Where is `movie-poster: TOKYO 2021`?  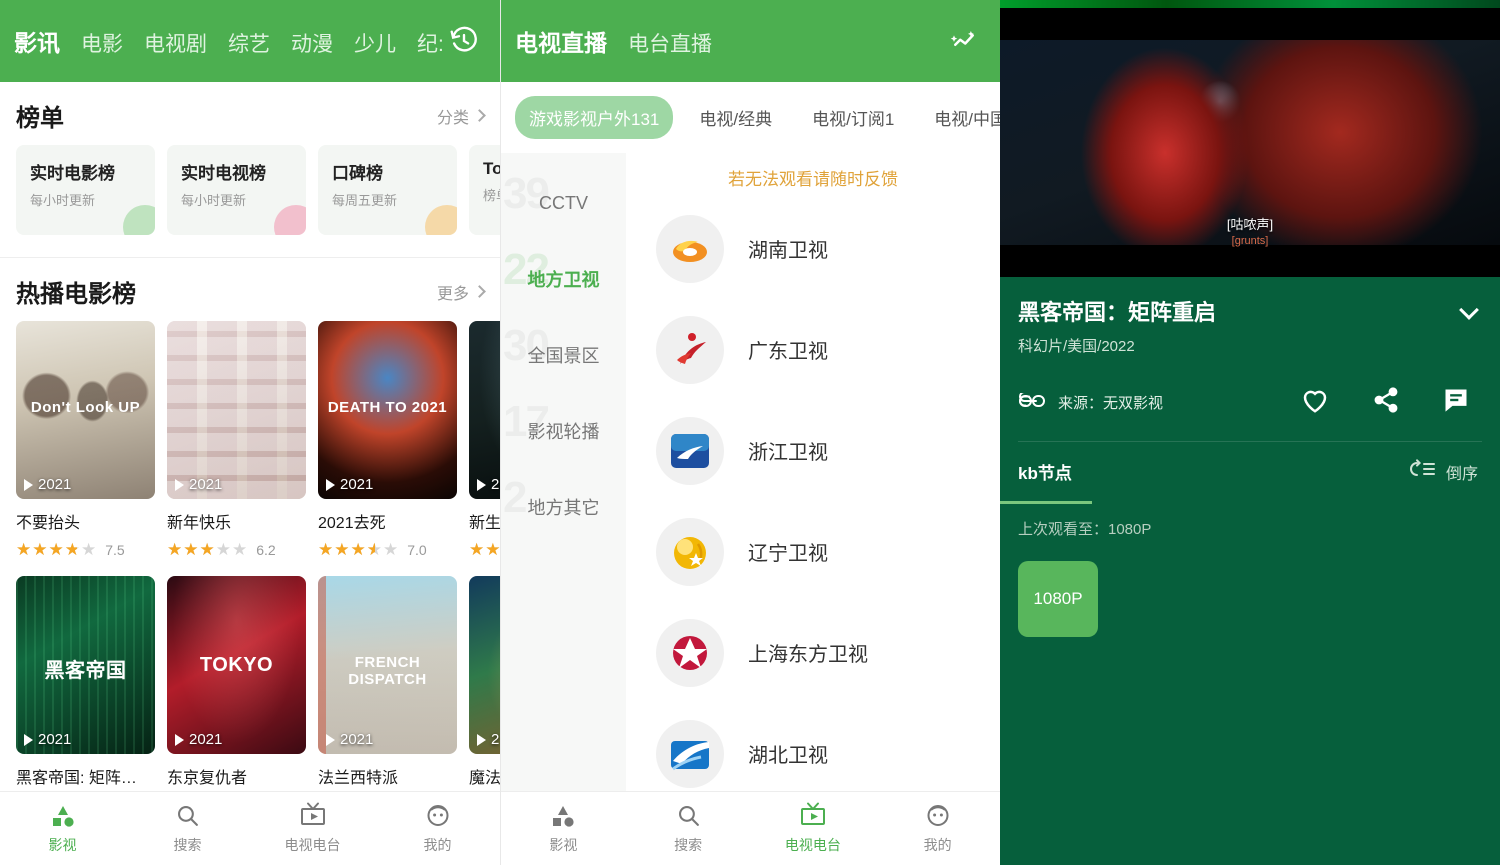 movie-poster: TOKYO 2021 is located at coordinates (236, 665).